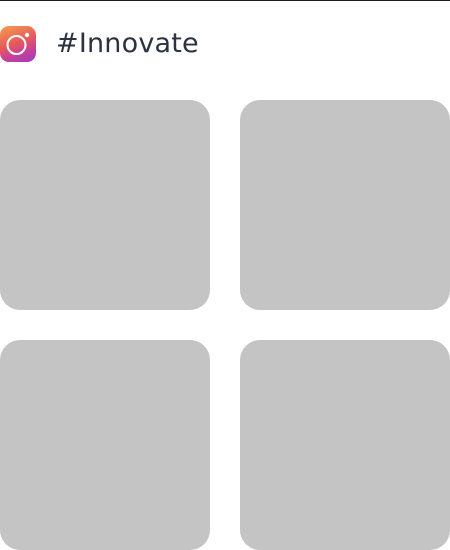  Describe the element at coordinates (225, 0) in the screenshot. I see `top-divider` at that location.